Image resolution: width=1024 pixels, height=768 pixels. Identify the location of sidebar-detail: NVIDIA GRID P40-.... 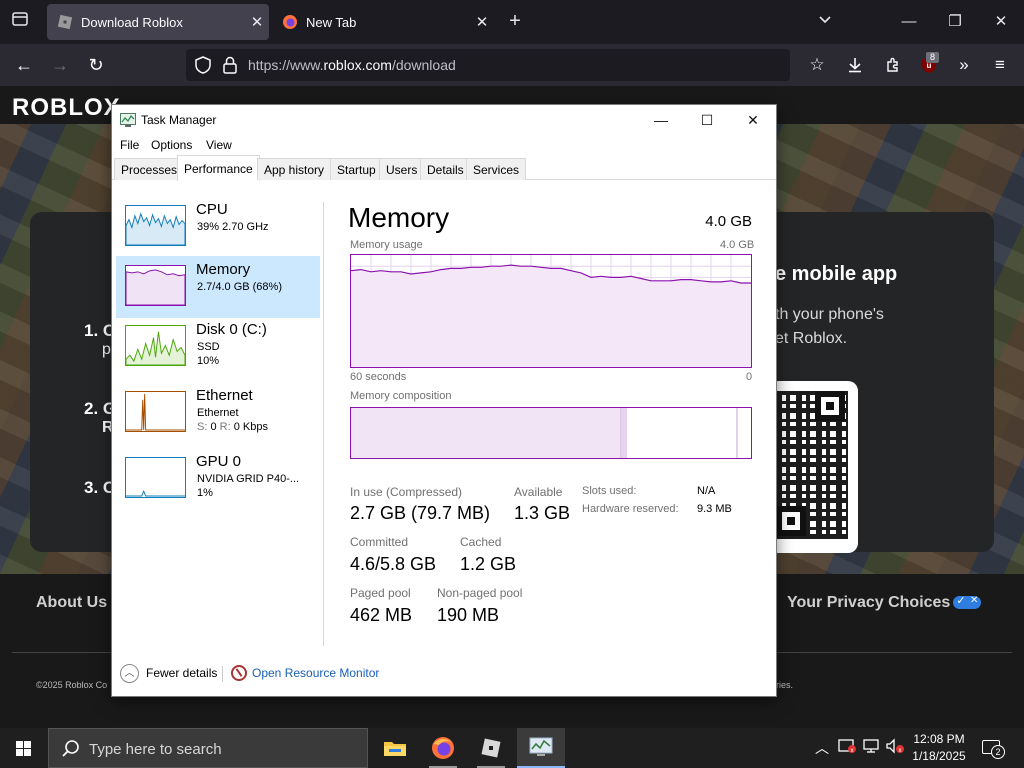
(248, 479).